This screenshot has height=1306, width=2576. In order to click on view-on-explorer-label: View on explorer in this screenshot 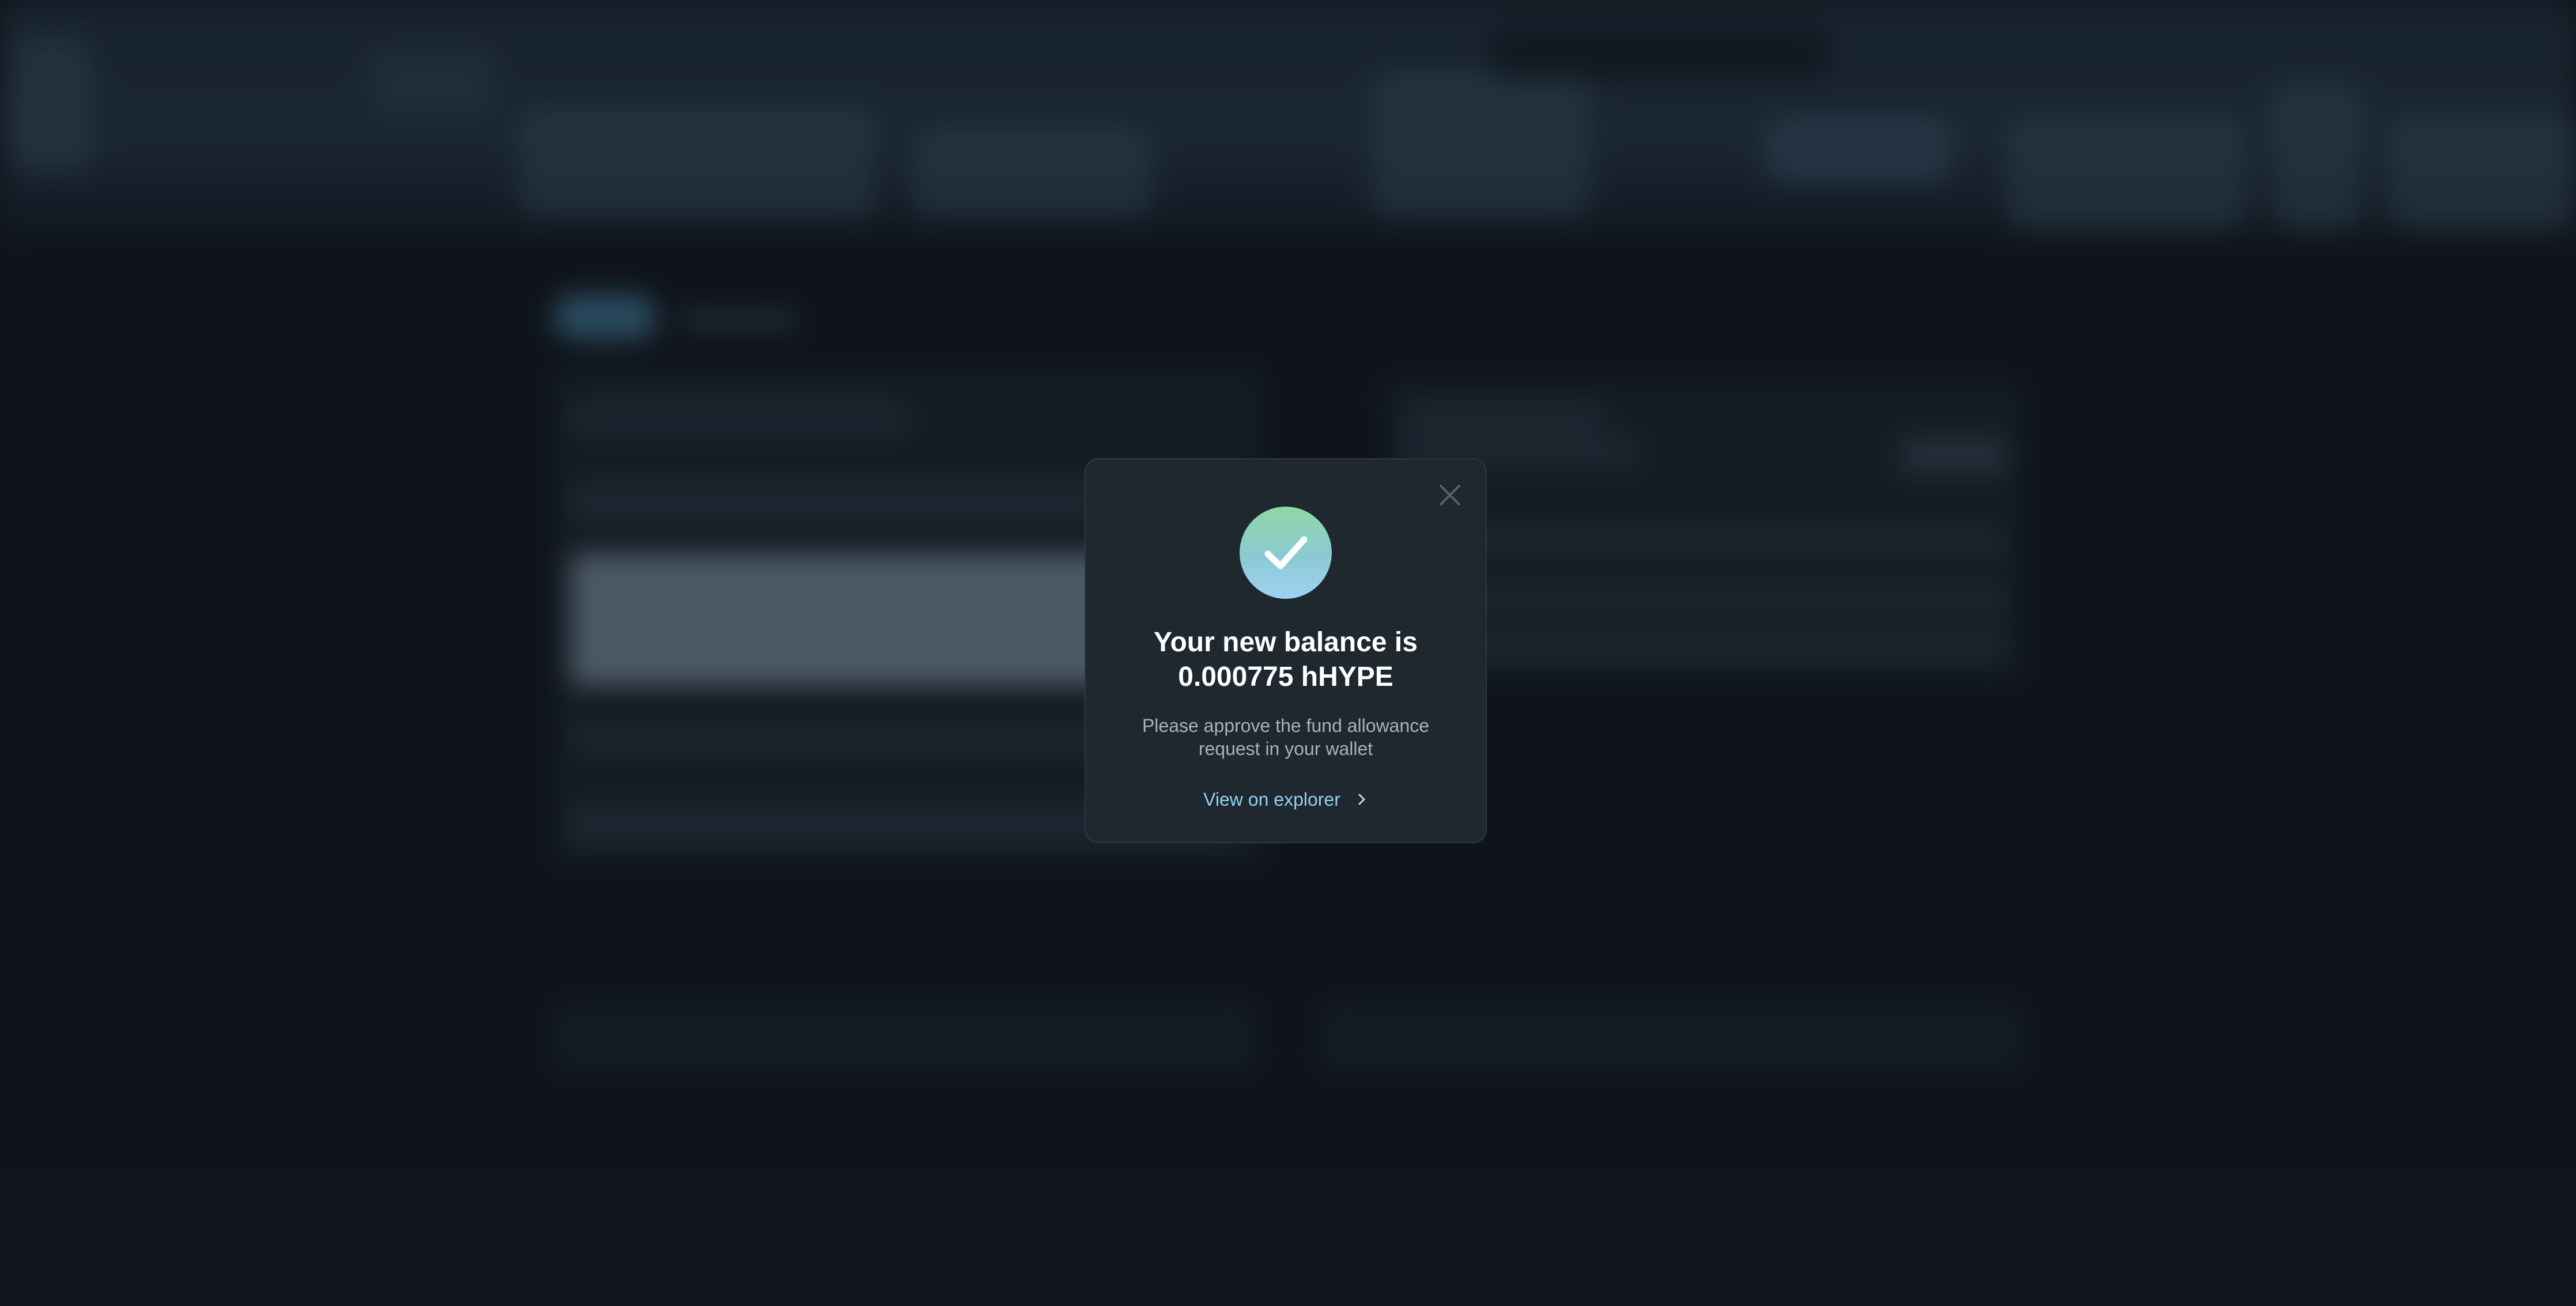, I will do `click(1271, 799)`.